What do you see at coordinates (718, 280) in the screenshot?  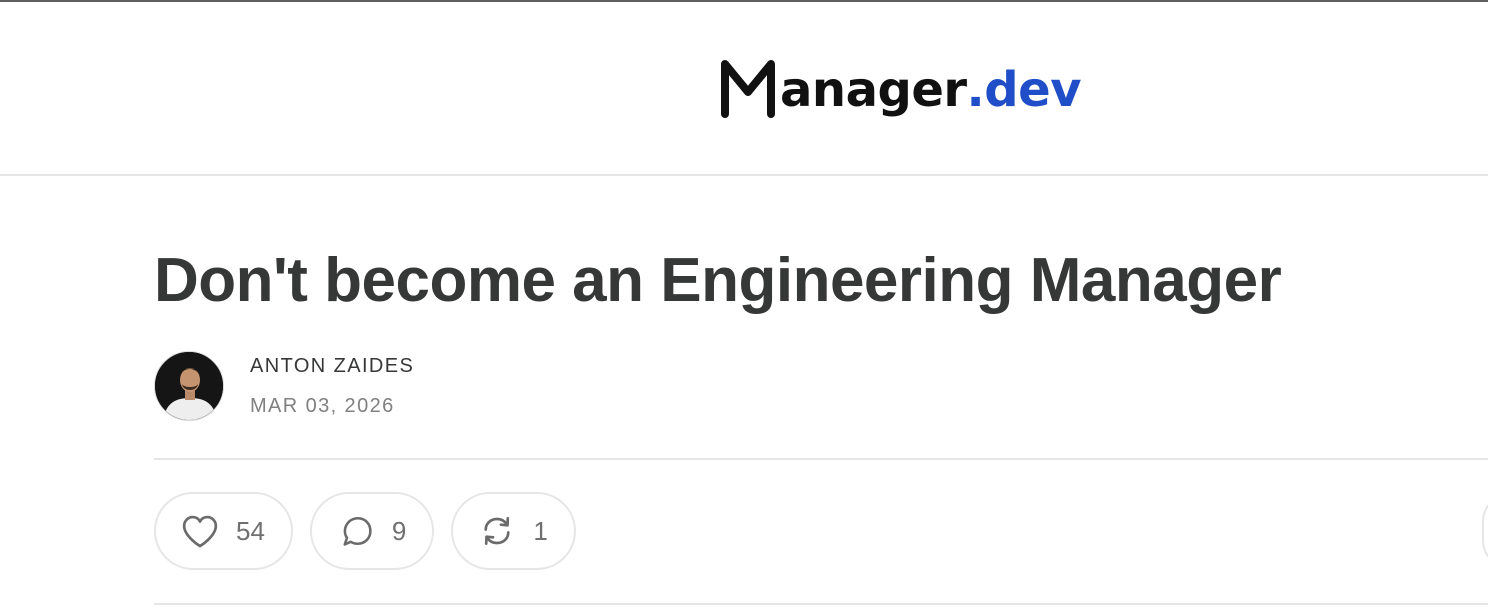 I see `post-title: Don't become an Engineering Manager` at bounding box center [718, 280].